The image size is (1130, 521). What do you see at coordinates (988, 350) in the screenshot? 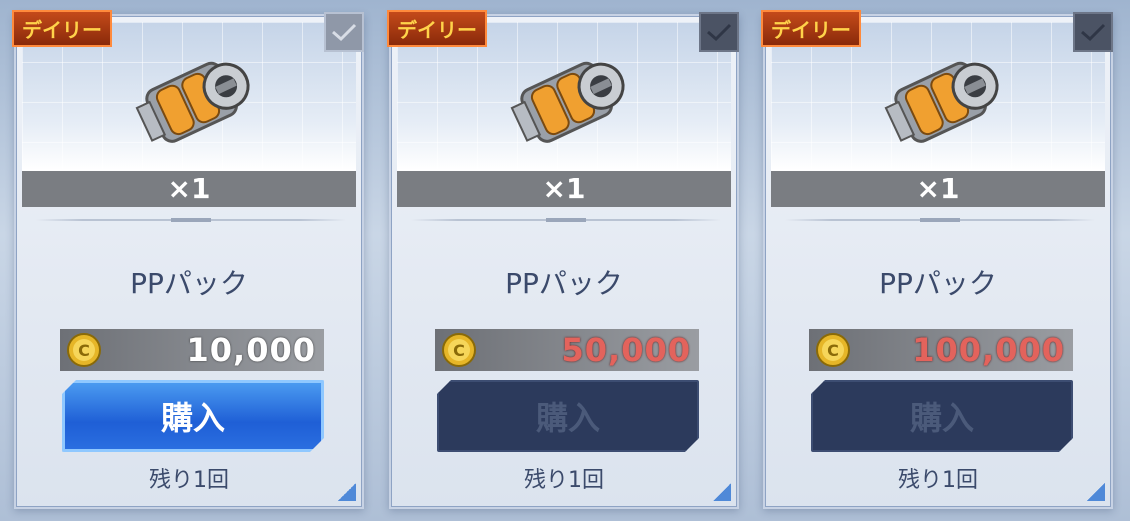
I see `price-value: 100,000` at bounding box center [988, 350].